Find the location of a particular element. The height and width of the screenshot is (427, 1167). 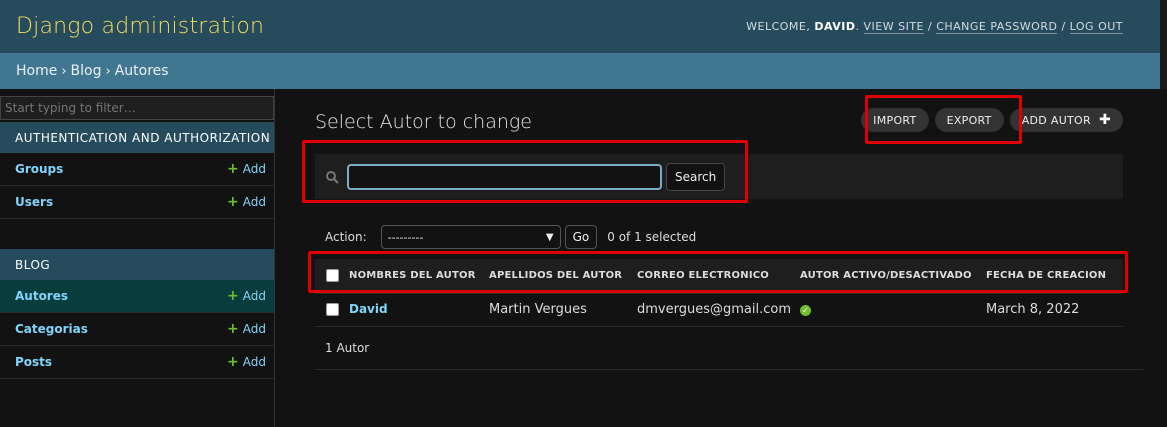

row-checkbox is located at coordinates (332, 309).